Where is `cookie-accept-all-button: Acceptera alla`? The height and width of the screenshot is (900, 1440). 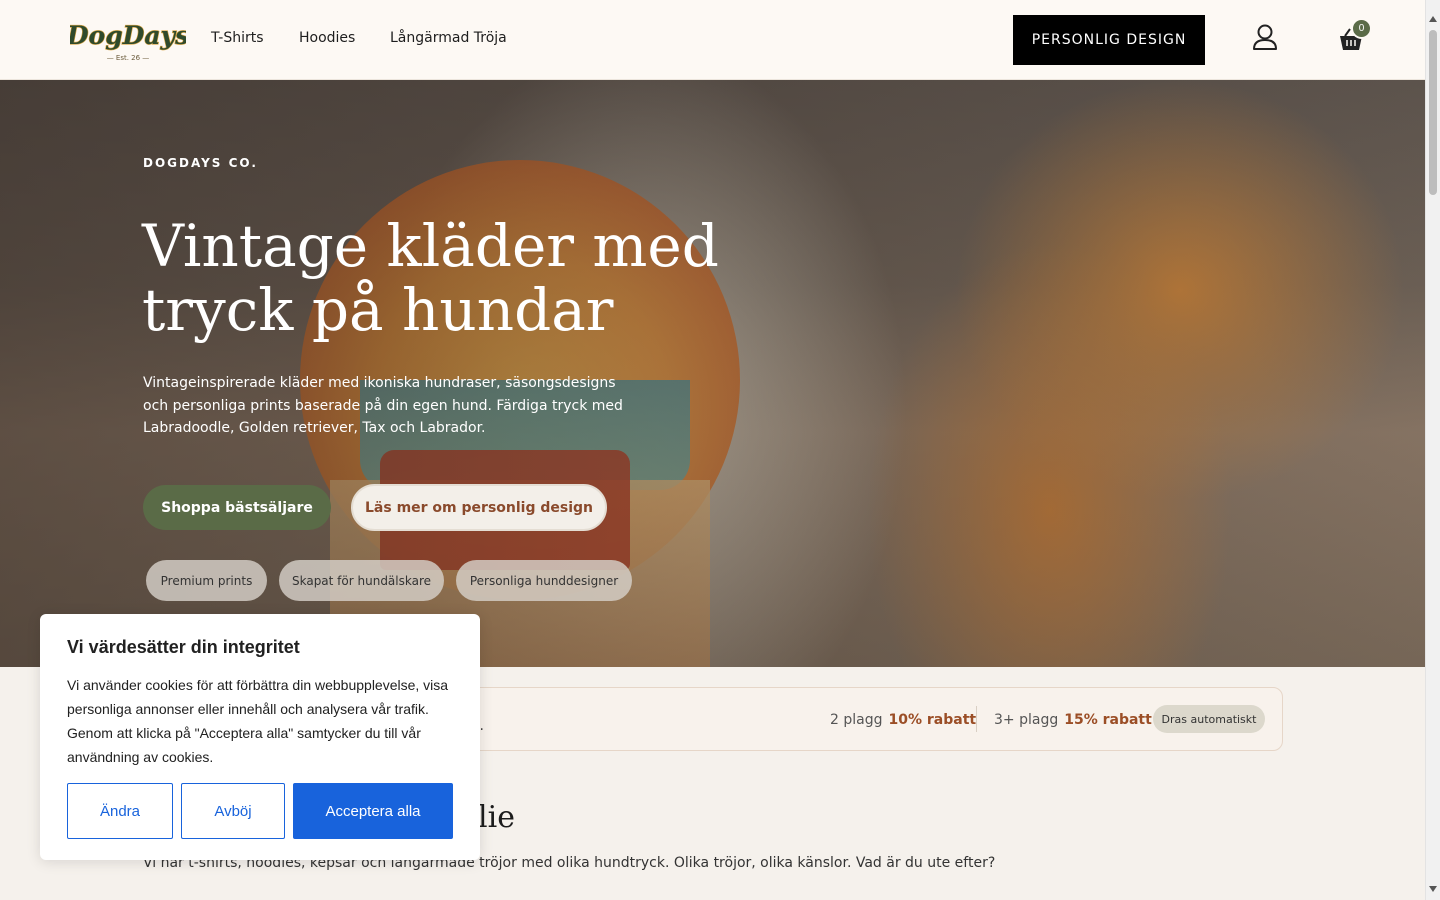 cookie-accept-all-button: Acceptera alla is located at coordinates (373, 811).